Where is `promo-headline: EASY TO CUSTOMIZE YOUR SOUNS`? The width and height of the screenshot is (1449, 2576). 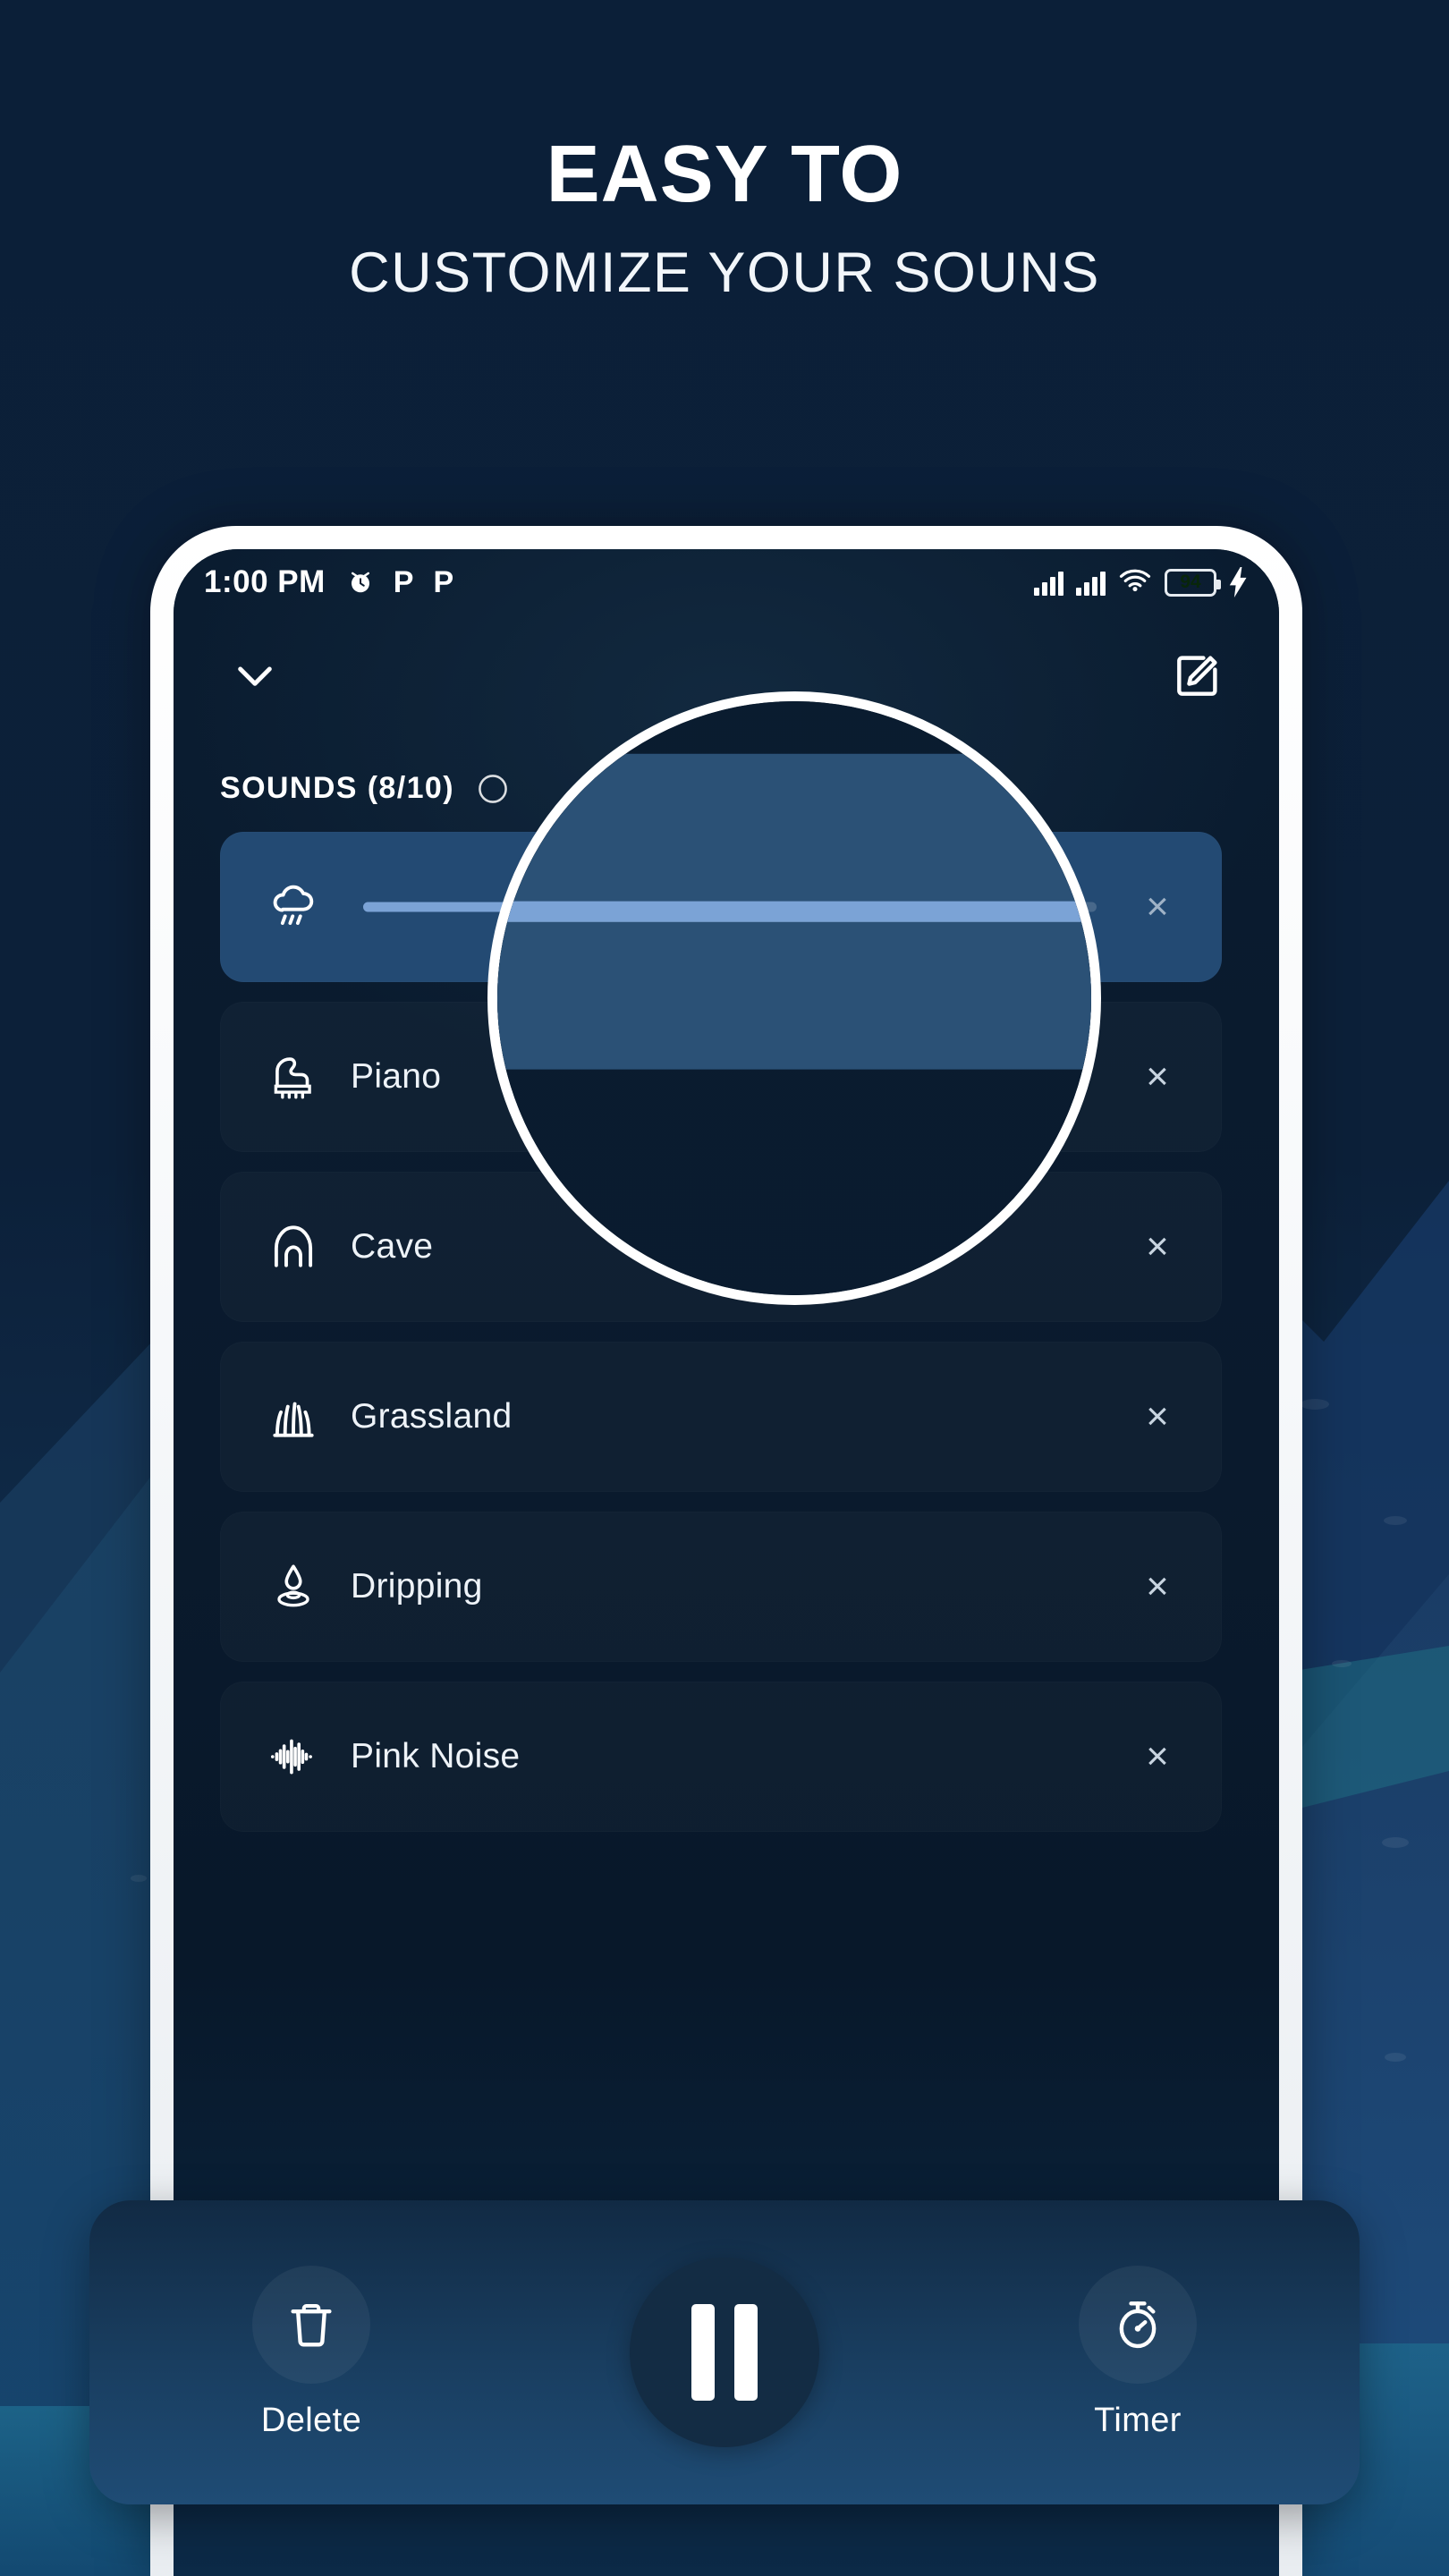
promo-headline: EASY TO CUSTOMIZE YOUR SOUNS is located at coordinates (724, 217).